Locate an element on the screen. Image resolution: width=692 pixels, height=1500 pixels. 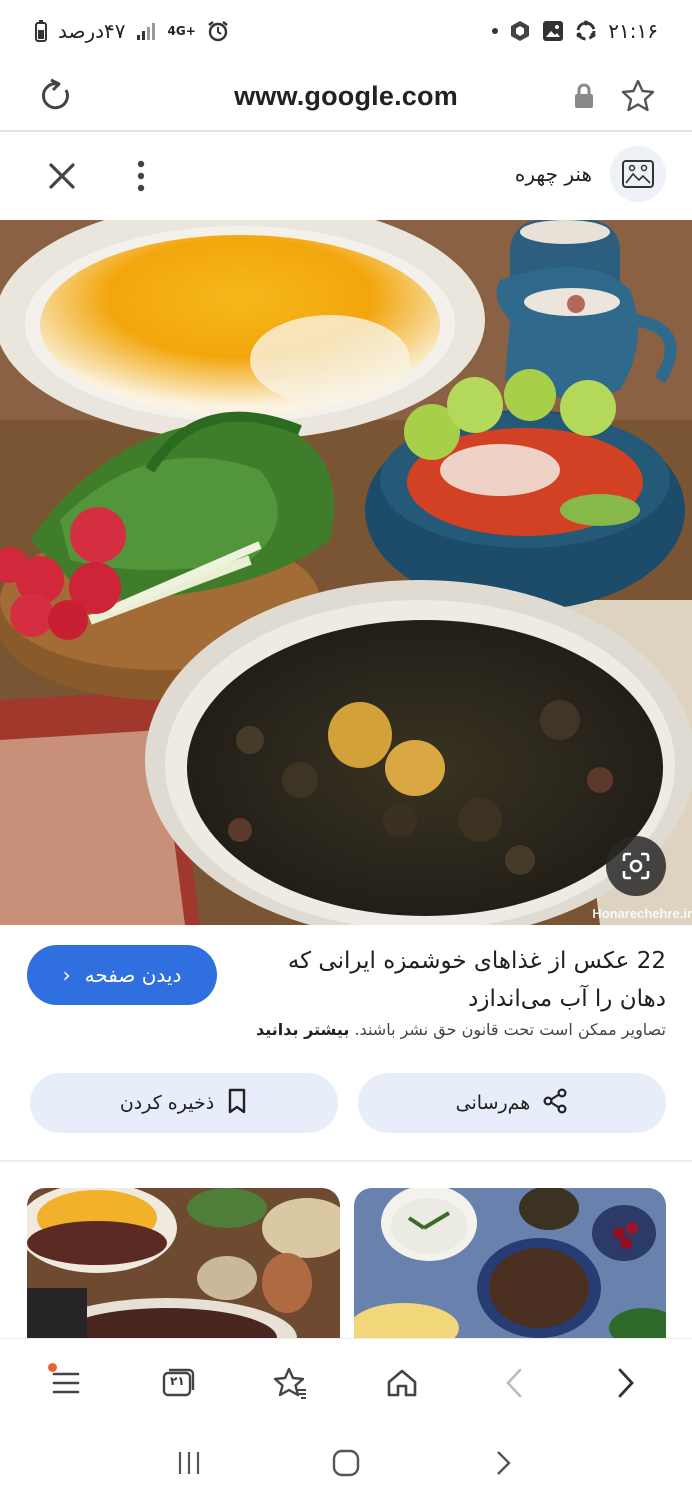
image-watermark: Honarechehre.ir is located at coordinates (642, 913).